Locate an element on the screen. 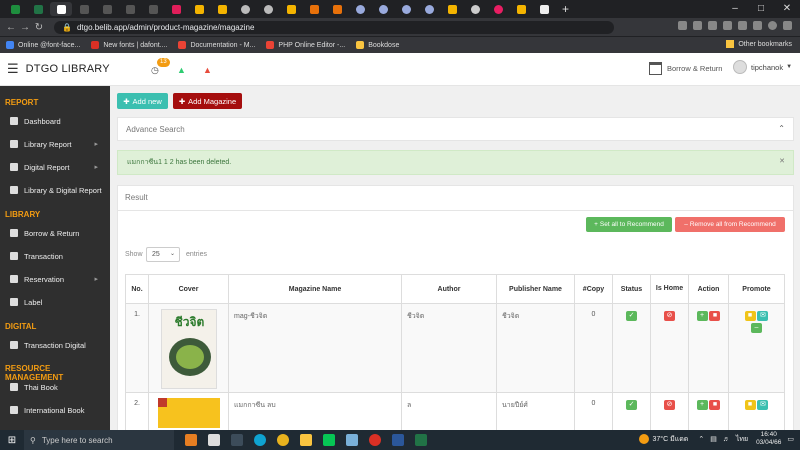 The image size is (800, 450). tray-chevron-icon: ⌃ is located at coordinates (701, 439).